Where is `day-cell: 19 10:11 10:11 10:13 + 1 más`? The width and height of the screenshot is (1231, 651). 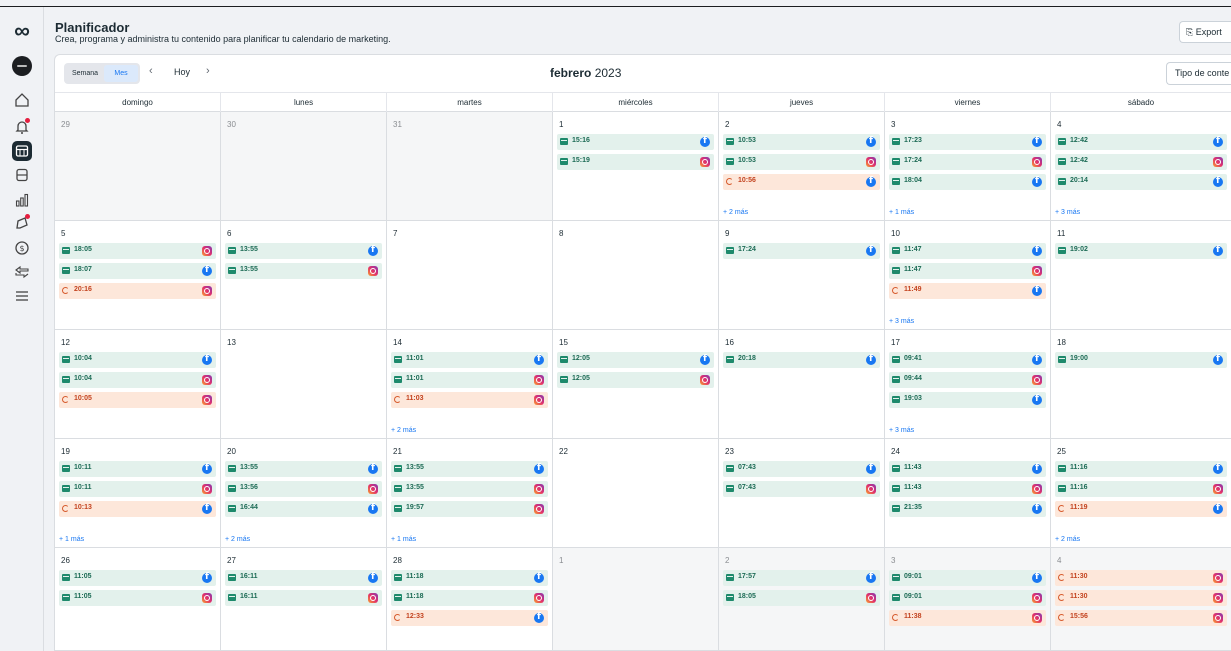 day-cell: 19 10:11 10:11 10:13 + 1 más is located at coordinates (138, 493).